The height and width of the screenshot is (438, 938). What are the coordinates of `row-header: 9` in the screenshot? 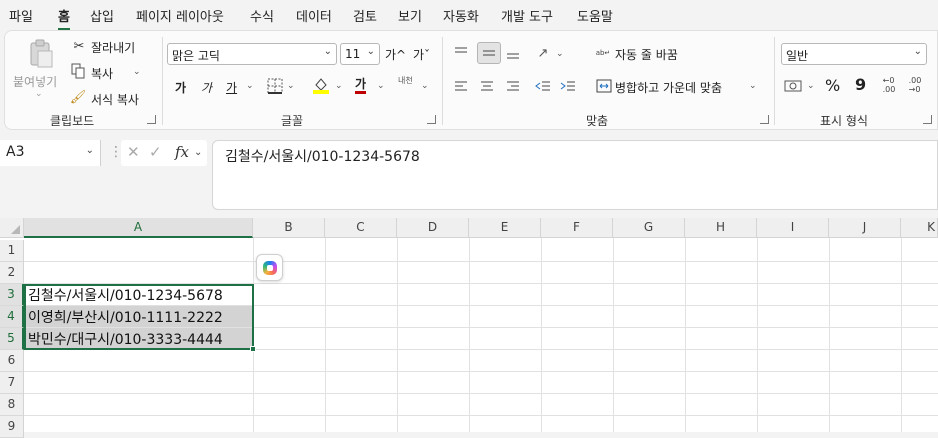 It's located at (12, 427).